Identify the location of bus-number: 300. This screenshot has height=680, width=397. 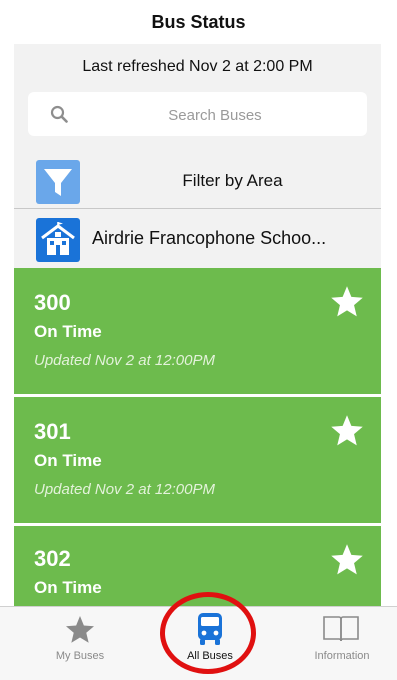
(52, 302).